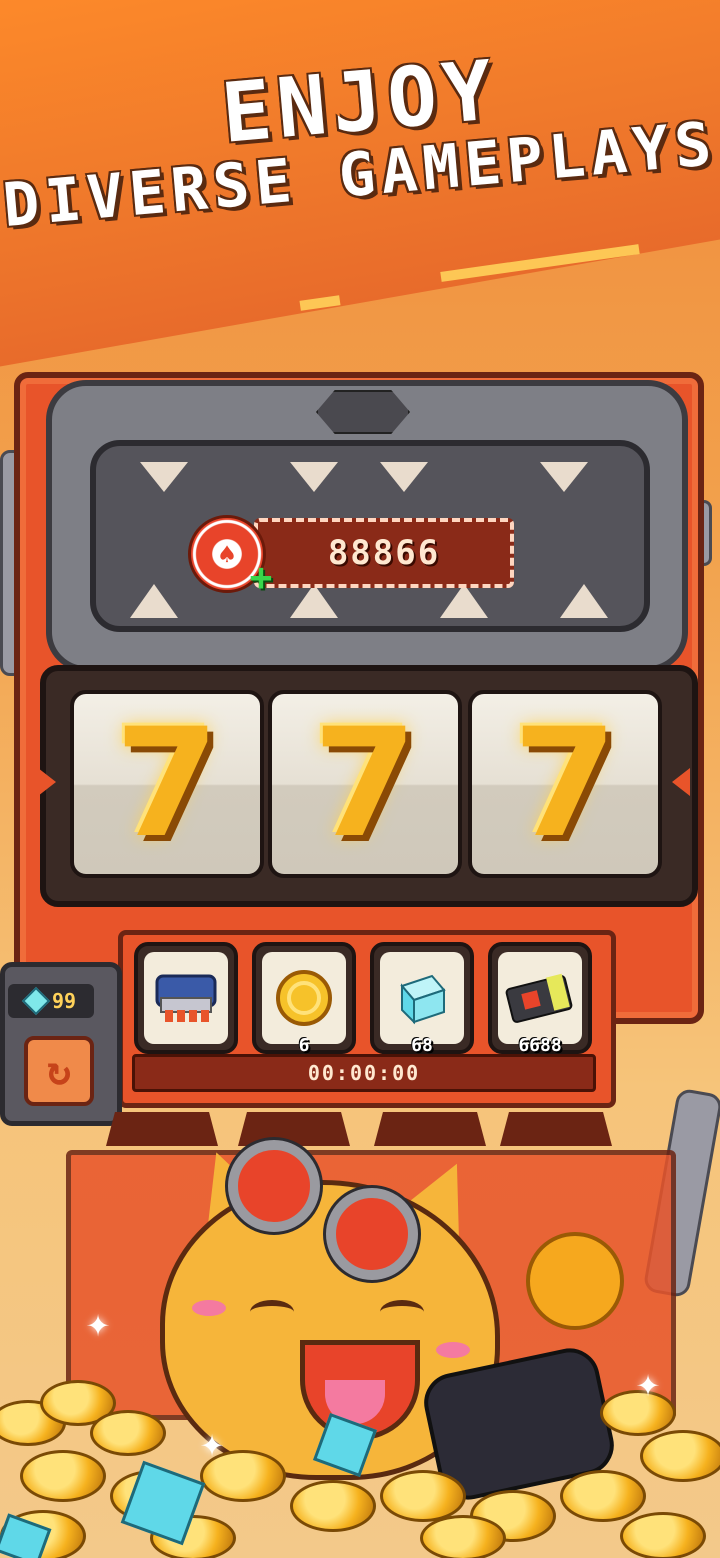 Image resolution: width=720 pixels, height=1558 pixels. Describe the element at coordinates (47, 782) in the screenshot. I see `reel-pointer-left-icon` at that location.